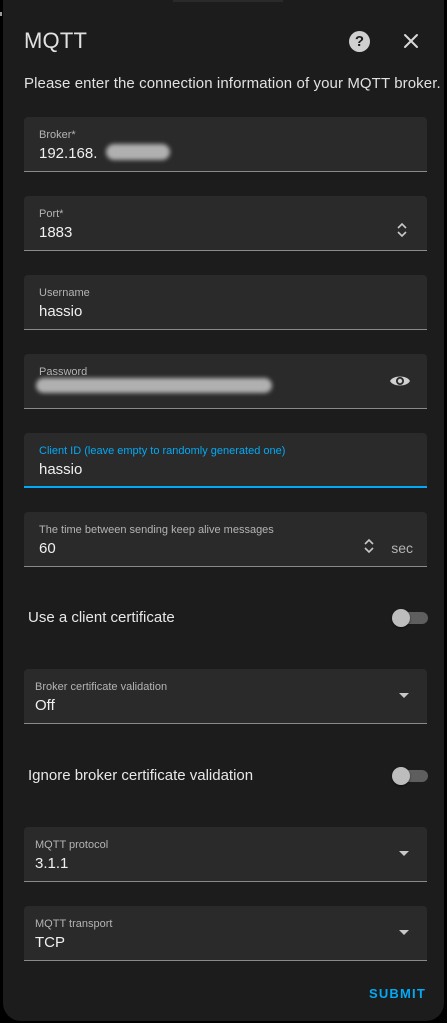 The image size is (447, 1023). I want to click on client-cert-row: Use a client certificate, so click(228, 618).